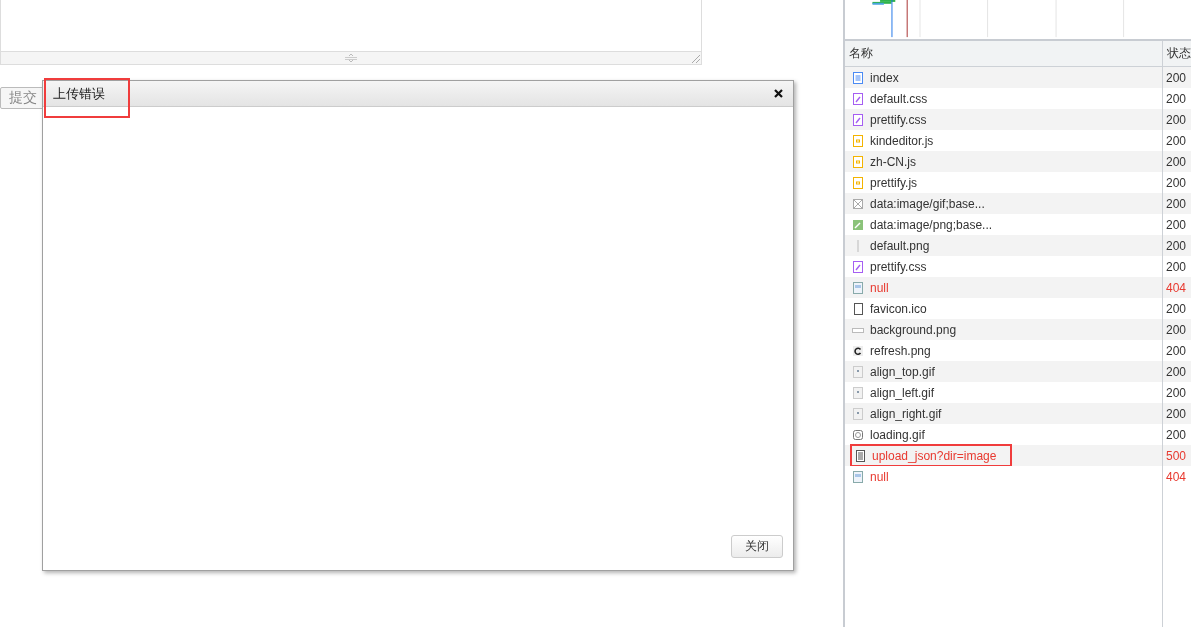 This screenshot has height=627, width=1191. Describe the element at coordinates (859, 53) in the screenshot. I see `column-header: 名称` at that location.